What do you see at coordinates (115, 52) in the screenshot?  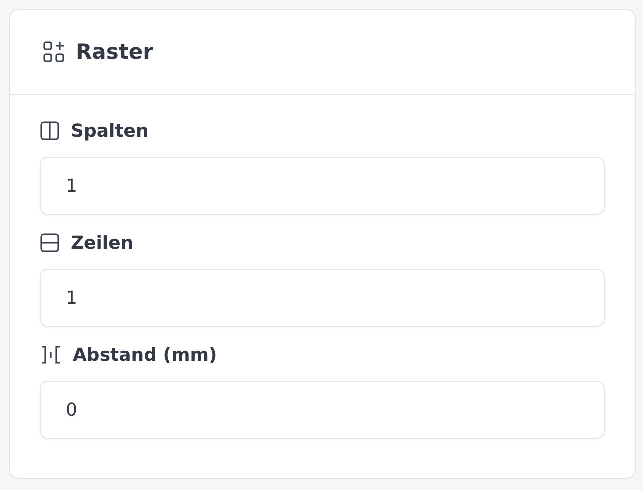 I see `card-title: Raster` at bounding box center [115, 52].